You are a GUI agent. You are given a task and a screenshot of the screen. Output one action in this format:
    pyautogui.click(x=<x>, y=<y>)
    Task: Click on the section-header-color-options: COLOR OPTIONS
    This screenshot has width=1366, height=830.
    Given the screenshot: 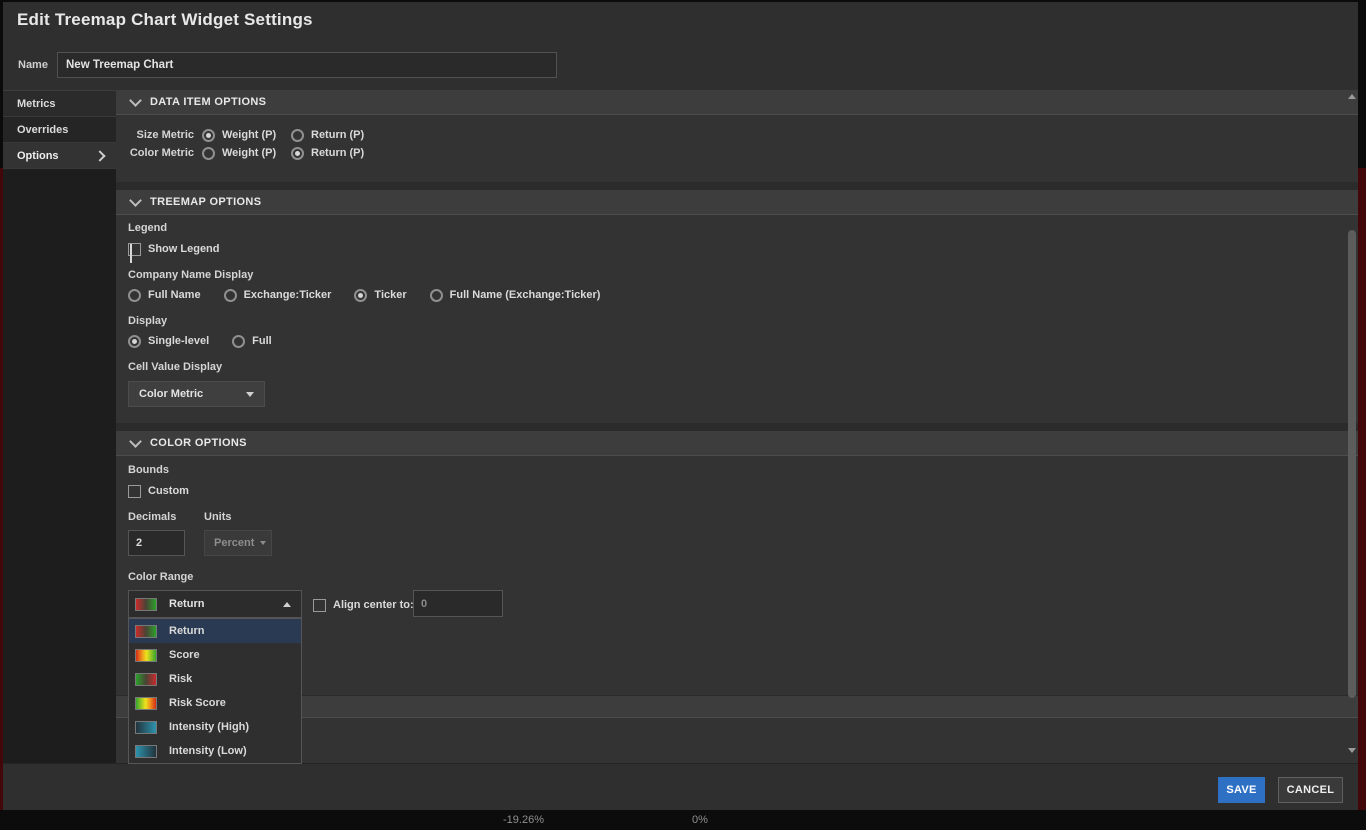 What is the action you would take?
    pyautogui.click(x=737, y=443)
    